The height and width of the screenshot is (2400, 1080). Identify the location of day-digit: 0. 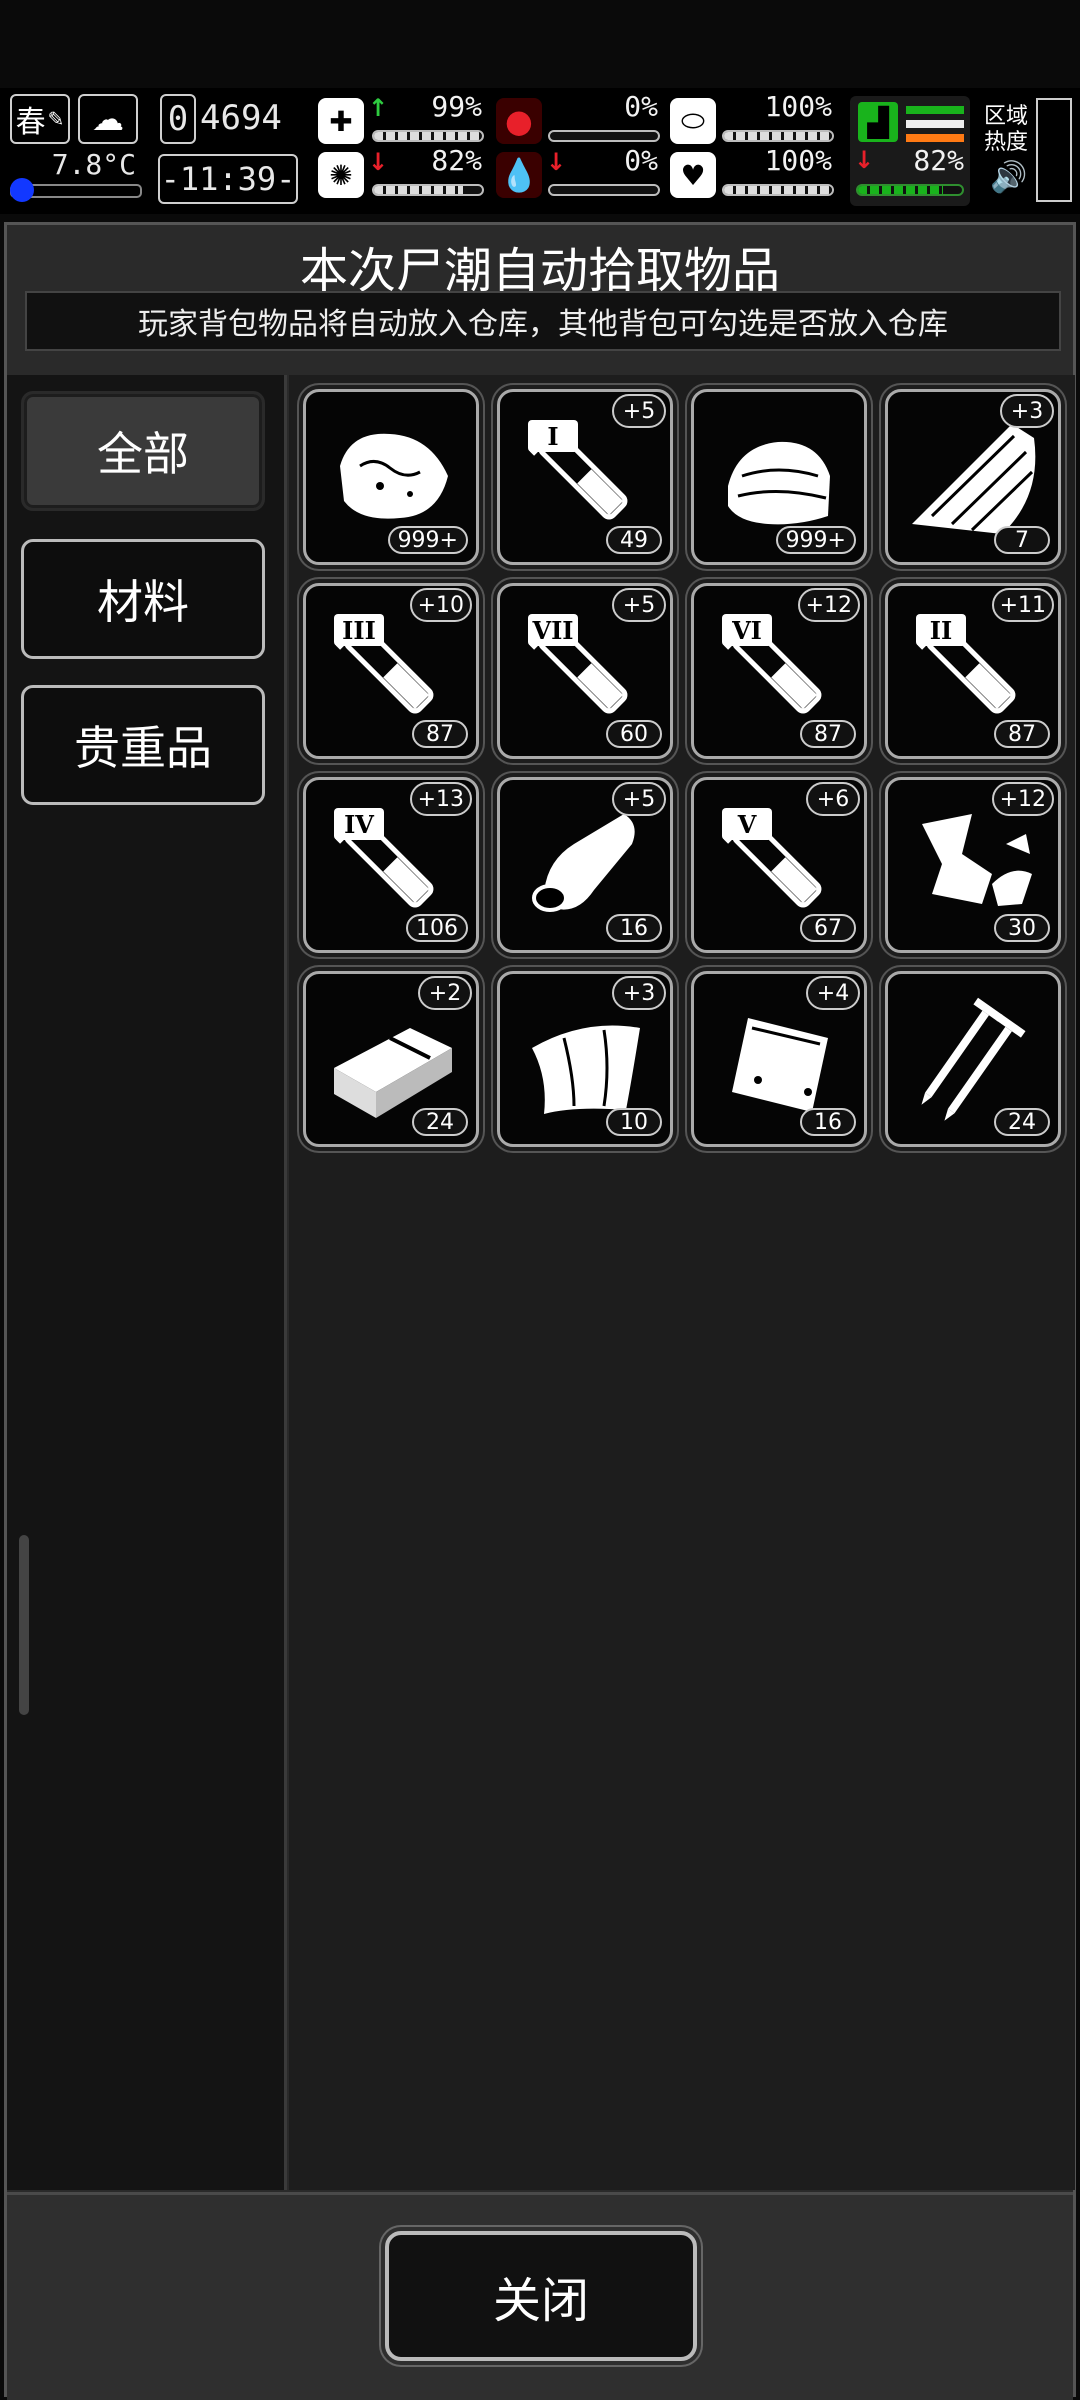
(178, 119).